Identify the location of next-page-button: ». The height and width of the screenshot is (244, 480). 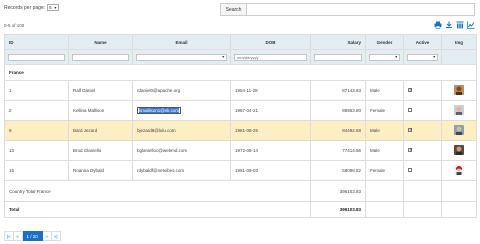
(47, 236).